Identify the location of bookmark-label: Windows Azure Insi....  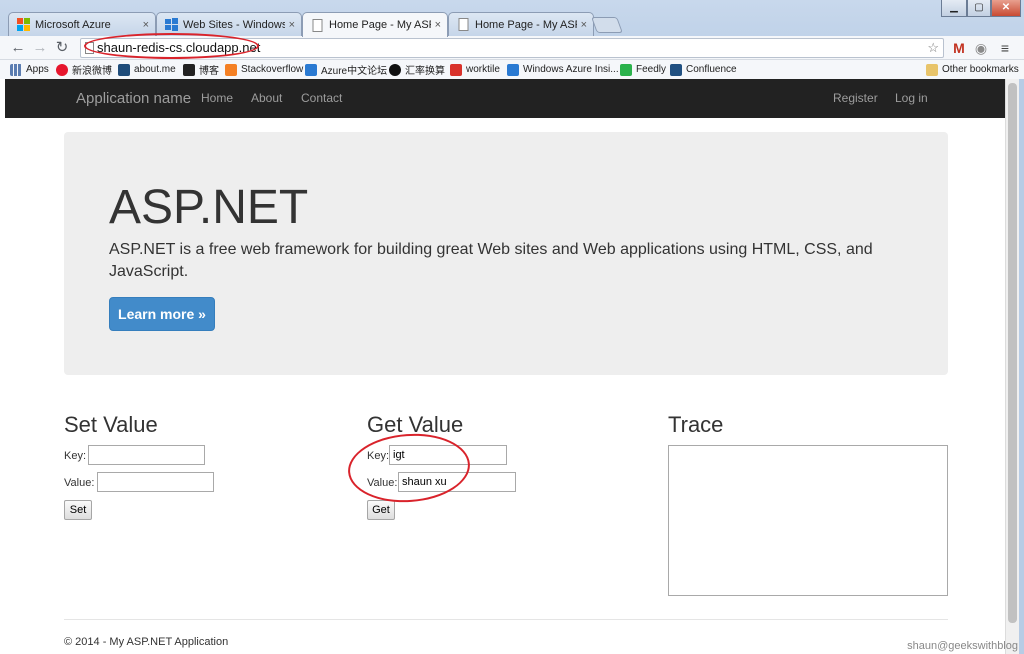
(571, 69).